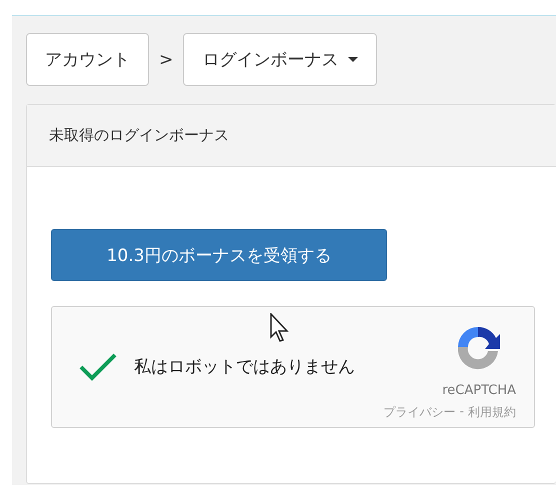 This screenshot has height=486, width=556. I want to click on mouse-pointer-icon, so click(280, 328).